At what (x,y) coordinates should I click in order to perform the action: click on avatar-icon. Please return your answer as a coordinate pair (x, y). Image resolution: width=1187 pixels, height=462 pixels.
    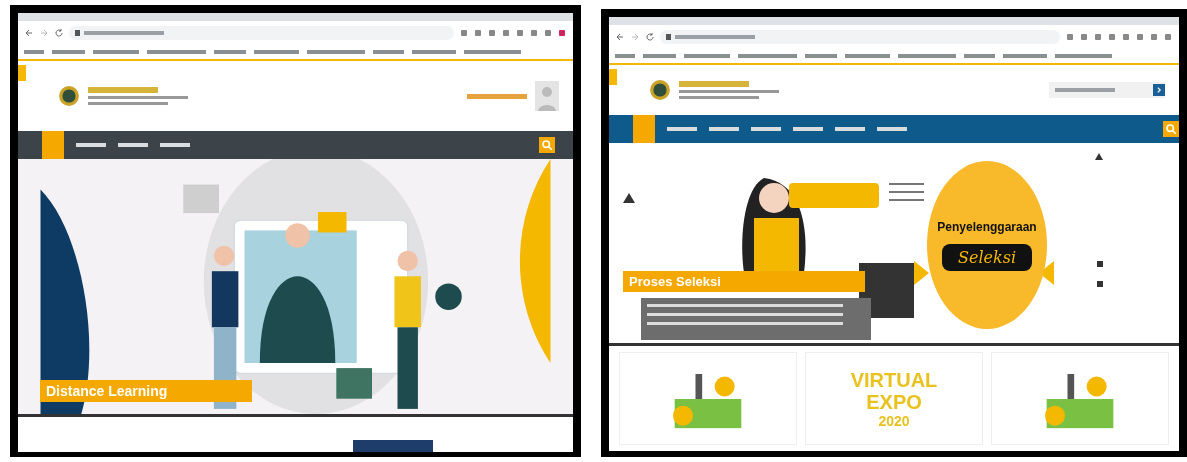
    Looking at the image, I should click on (547, 96).